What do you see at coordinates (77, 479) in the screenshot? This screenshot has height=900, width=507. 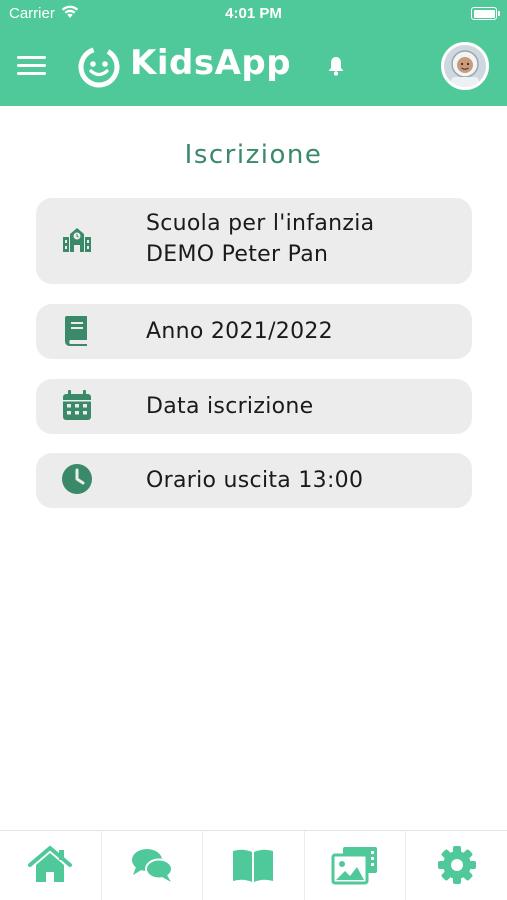 I see `clock-icon` at bounding box center [77, 479].